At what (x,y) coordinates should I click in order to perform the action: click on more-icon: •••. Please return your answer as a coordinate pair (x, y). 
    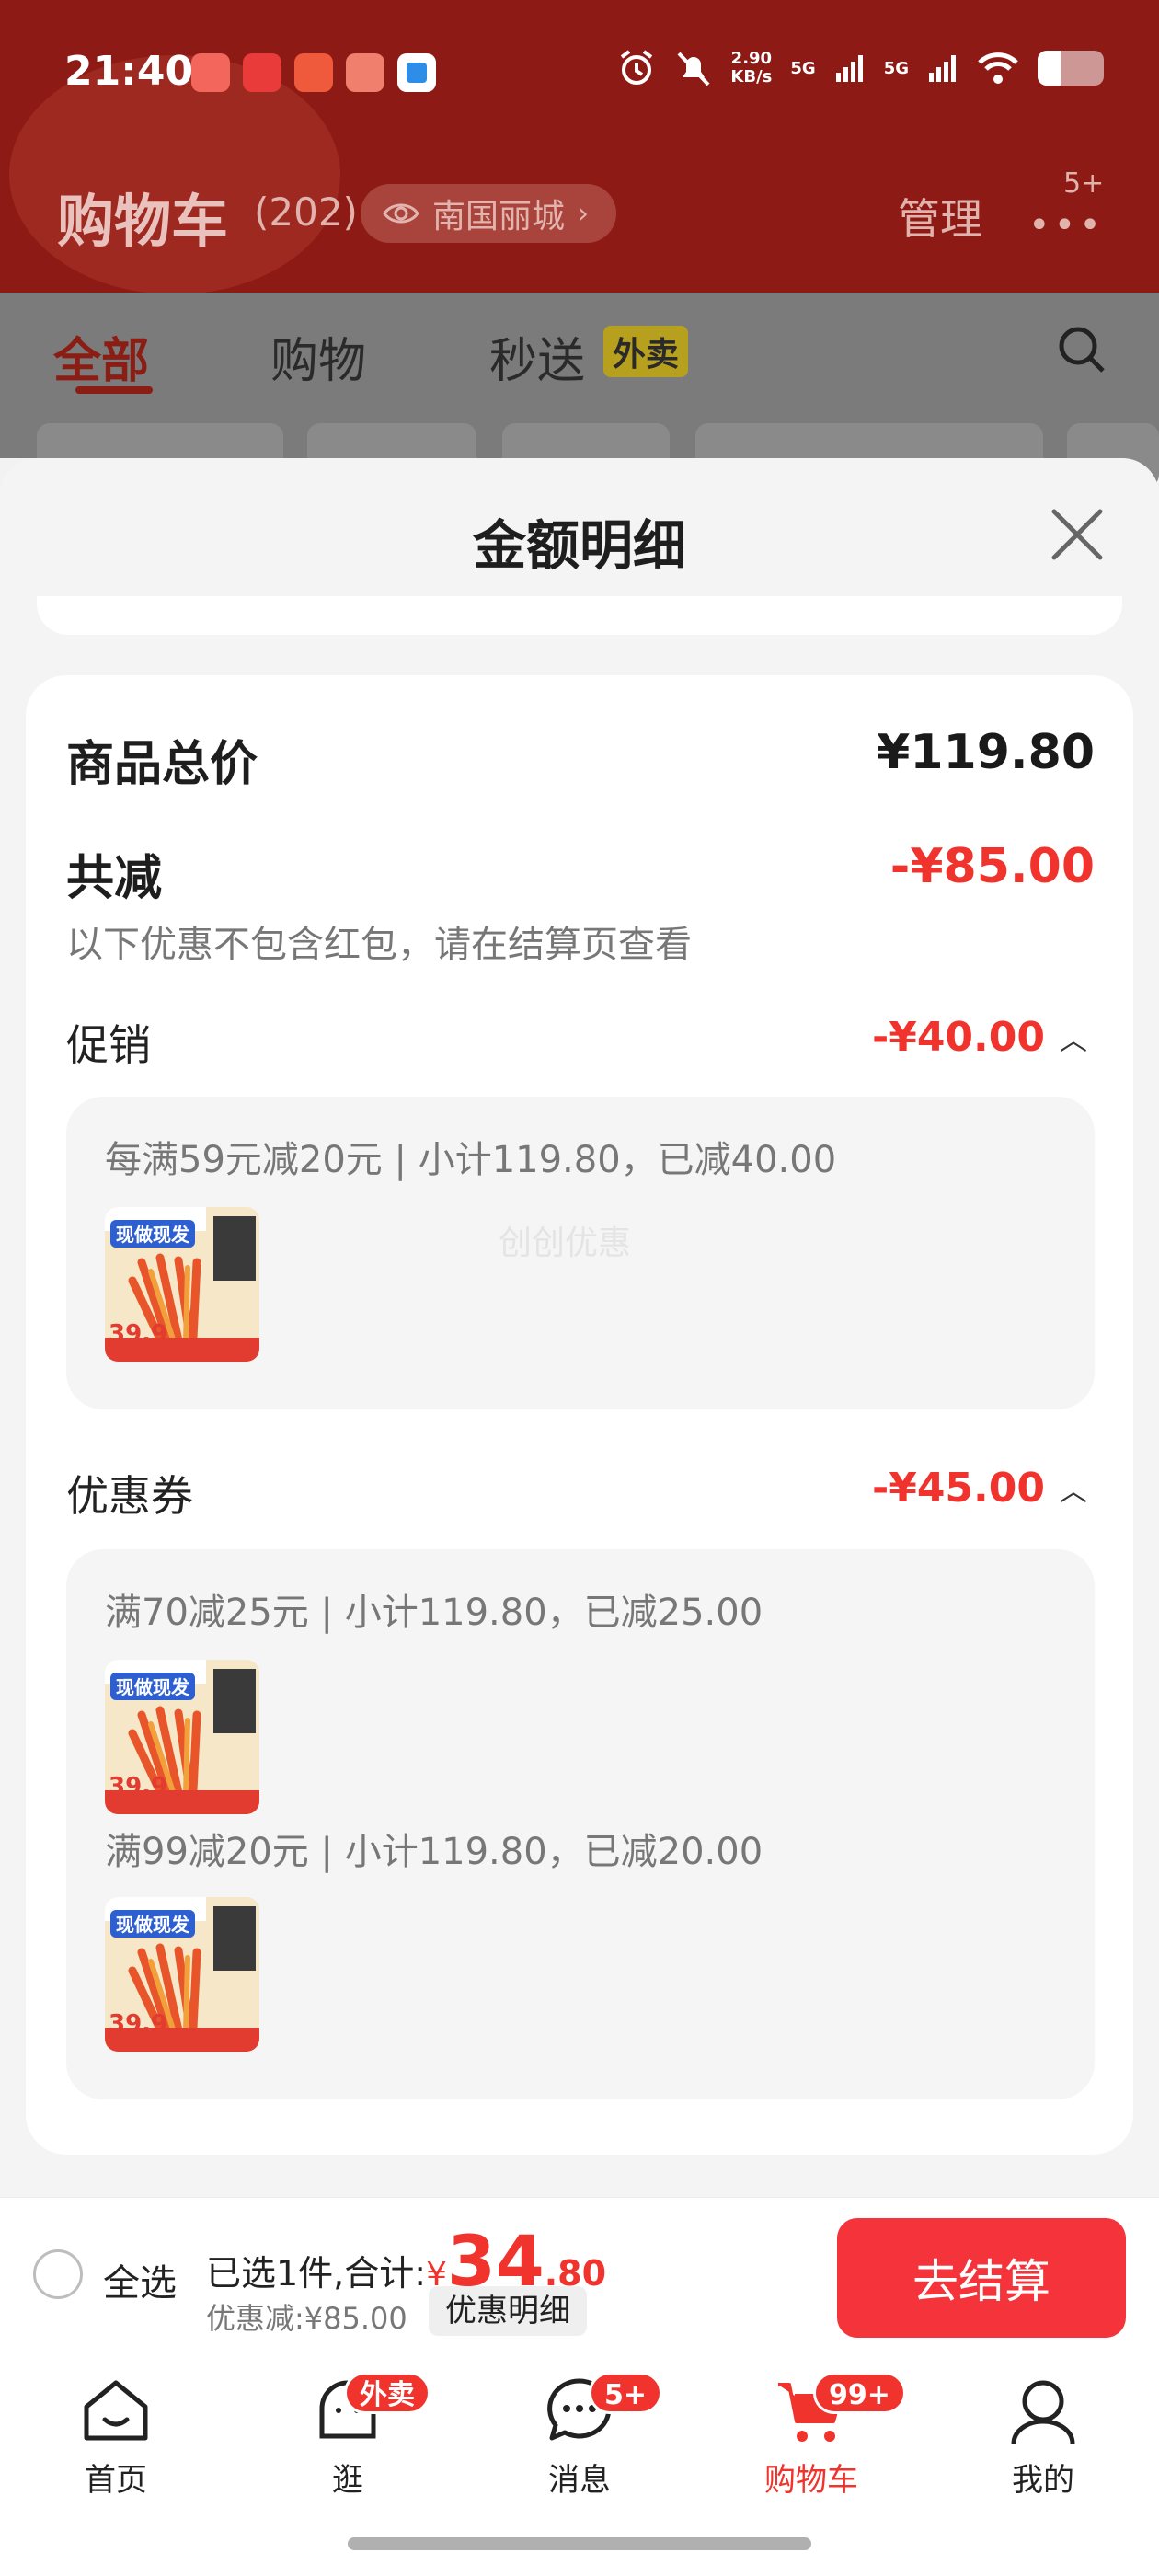
    Looking at the image, I should click on (1066, 225).